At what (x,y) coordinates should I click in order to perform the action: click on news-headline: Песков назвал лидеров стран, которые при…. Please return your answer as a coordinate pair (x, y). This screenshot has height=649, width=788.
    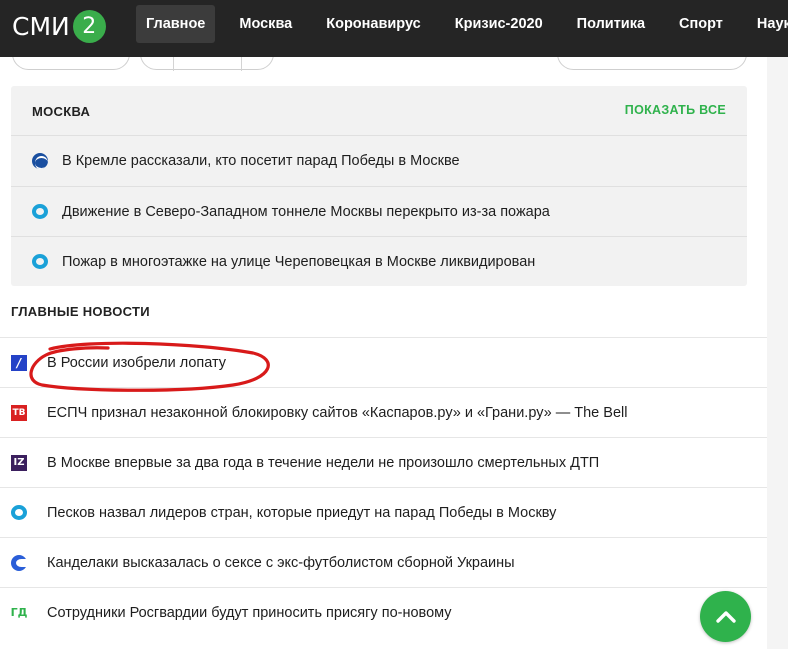
    Looking at the image, I should click on (301, 513).